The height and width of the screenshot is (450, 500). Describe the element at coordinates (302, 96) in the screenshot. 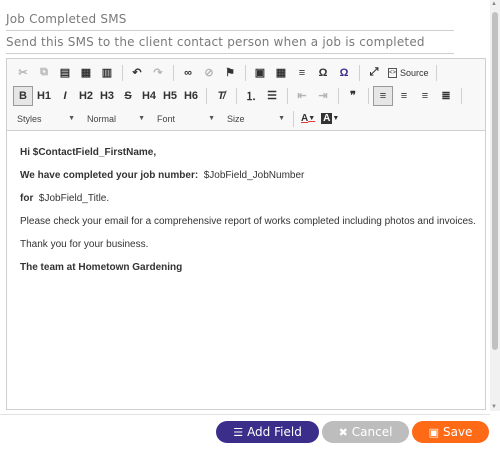

I see `outdent-icon: ⇤` at that location.